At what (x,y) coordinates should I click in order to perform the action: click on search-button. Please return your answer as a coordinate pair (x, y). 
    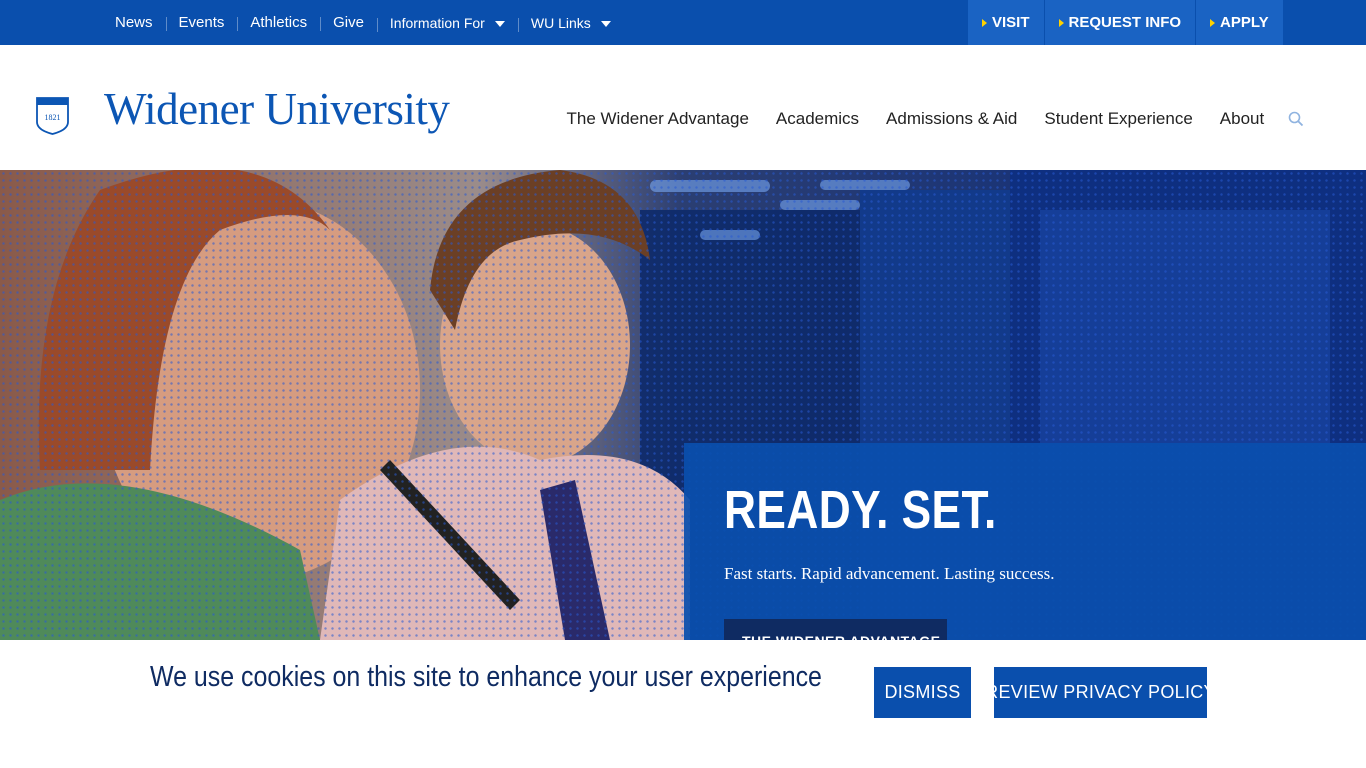
    Looking at the image, I should click on (1296, 119).